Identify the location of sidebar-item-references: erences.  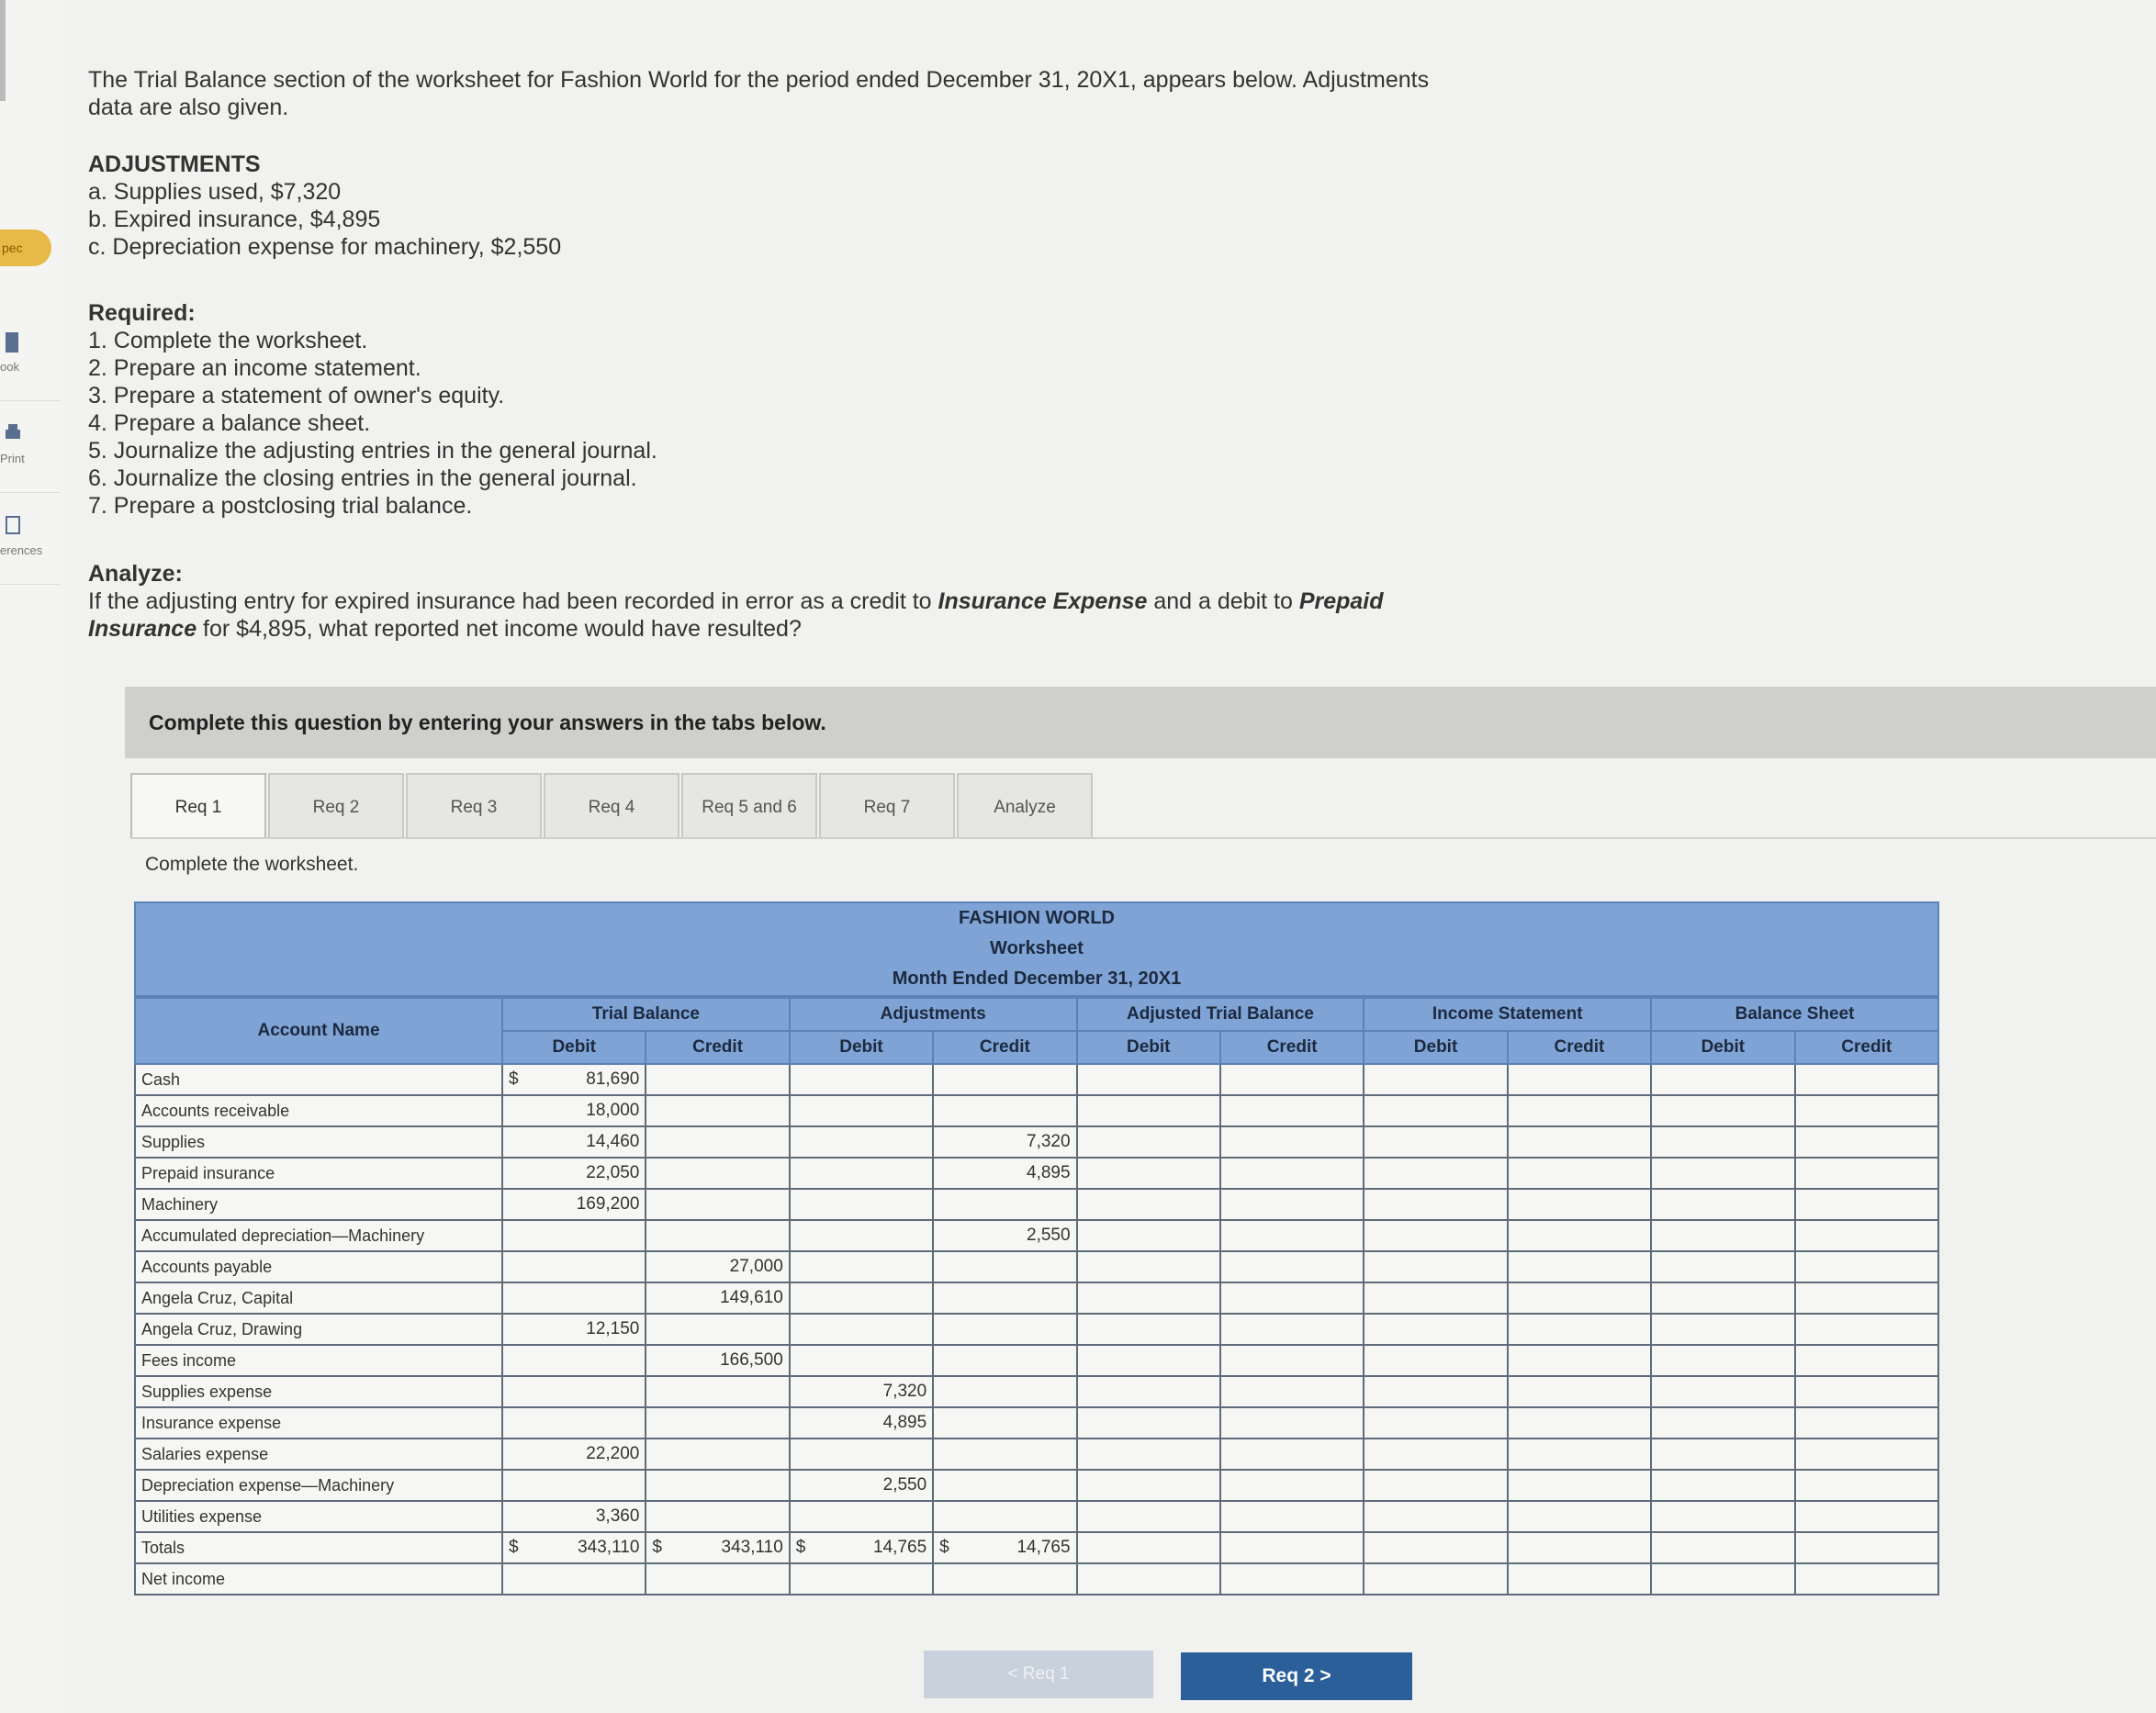
(30, 540).